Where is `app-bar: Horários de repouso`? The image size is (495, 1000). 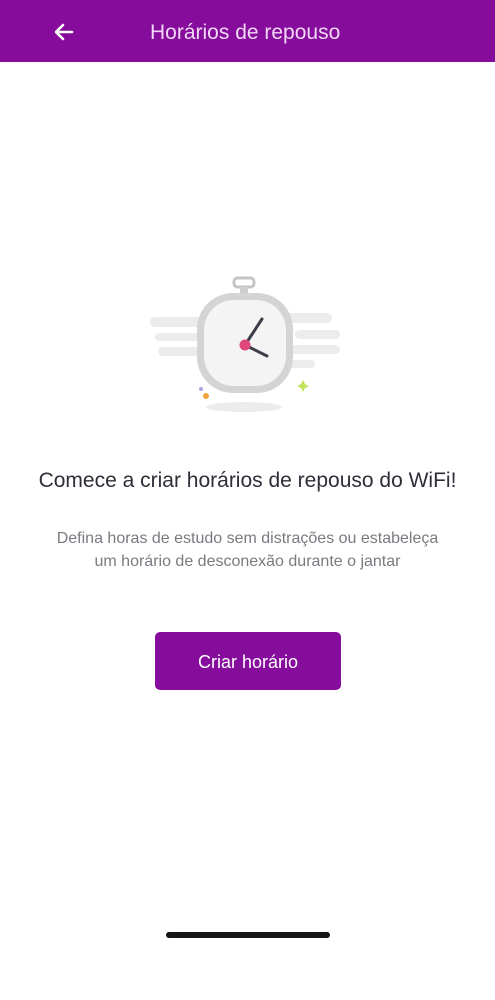
app-bar: Horários de repouso is located at coordinates (247, 31).